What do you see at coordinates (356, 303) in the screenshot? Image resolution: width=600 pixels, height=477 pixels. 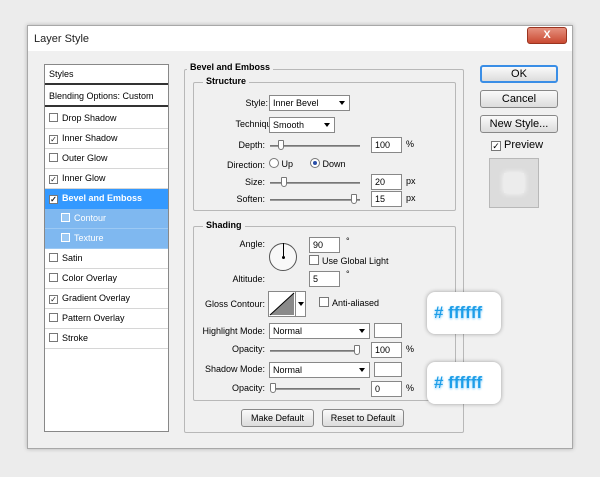 I see `anti-aliased-label: Anti-aliased` at bounding box center [356, 303].